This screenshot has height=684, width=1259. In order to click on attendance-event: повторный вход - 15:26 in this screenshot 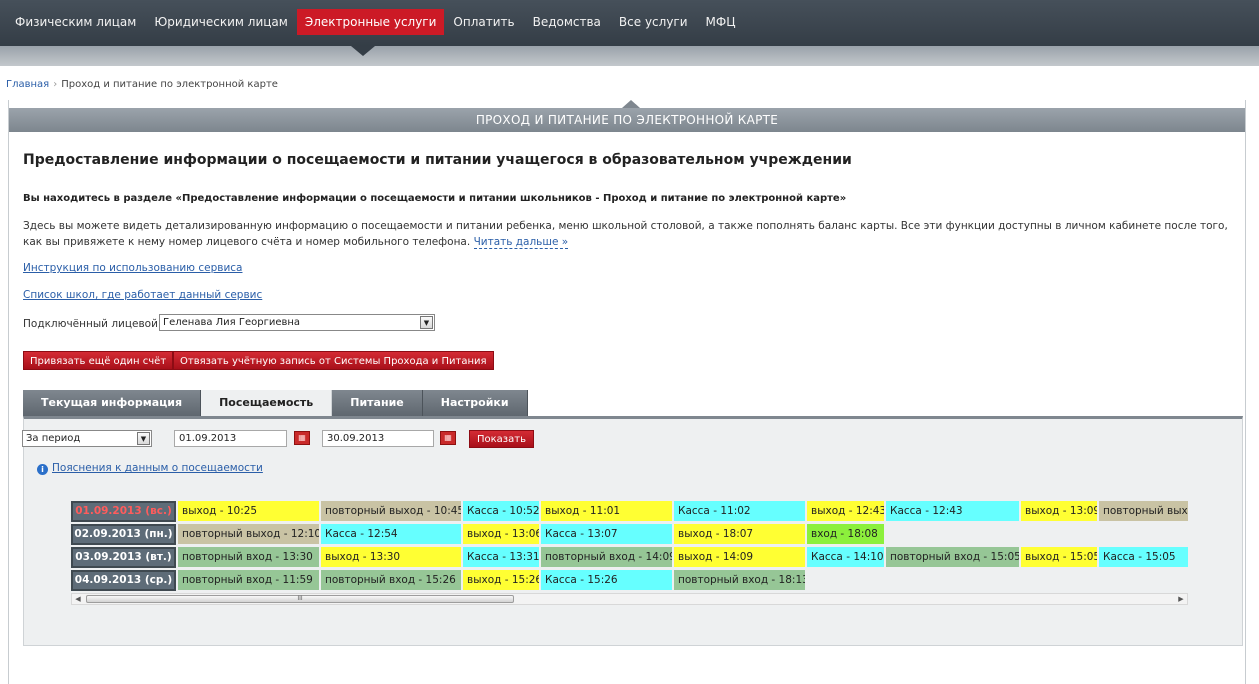, I will do `click(391, 580)`.